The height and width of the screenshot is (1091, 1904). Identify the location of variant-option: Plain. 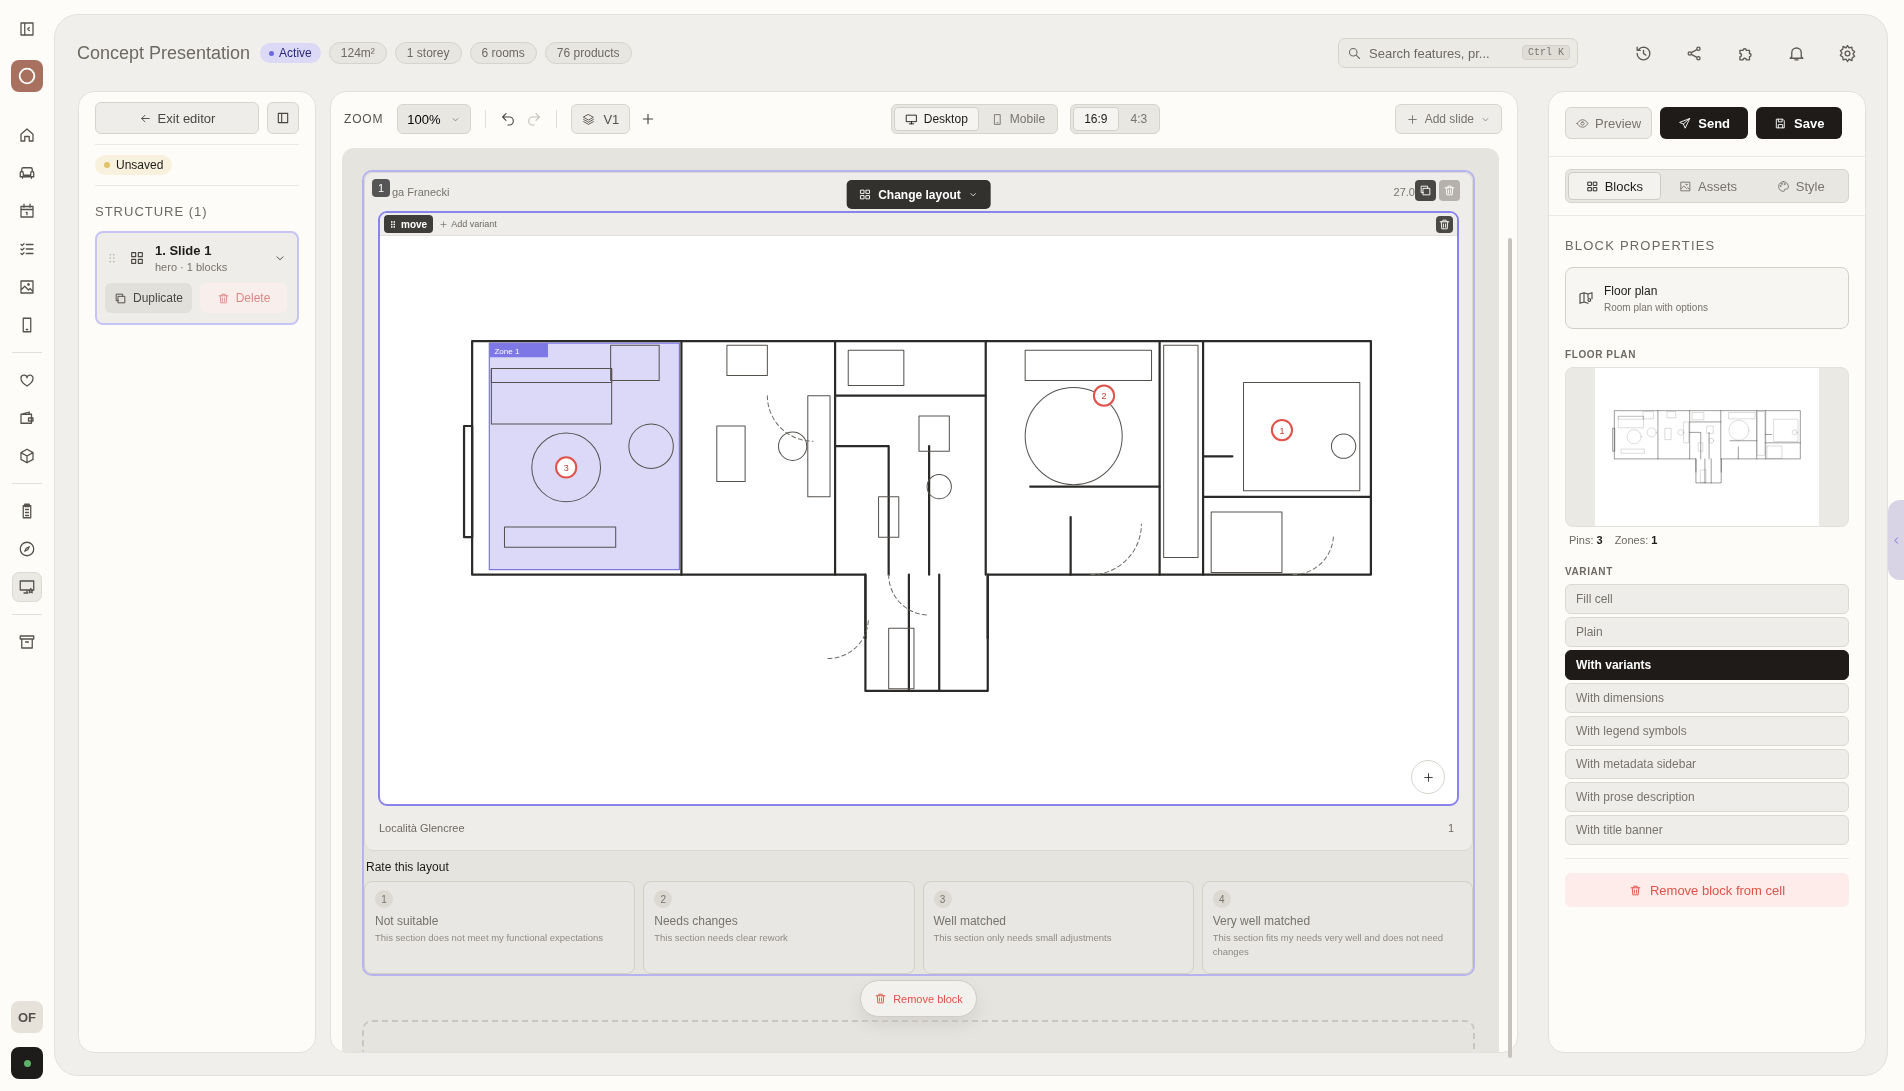
(1707, 632).